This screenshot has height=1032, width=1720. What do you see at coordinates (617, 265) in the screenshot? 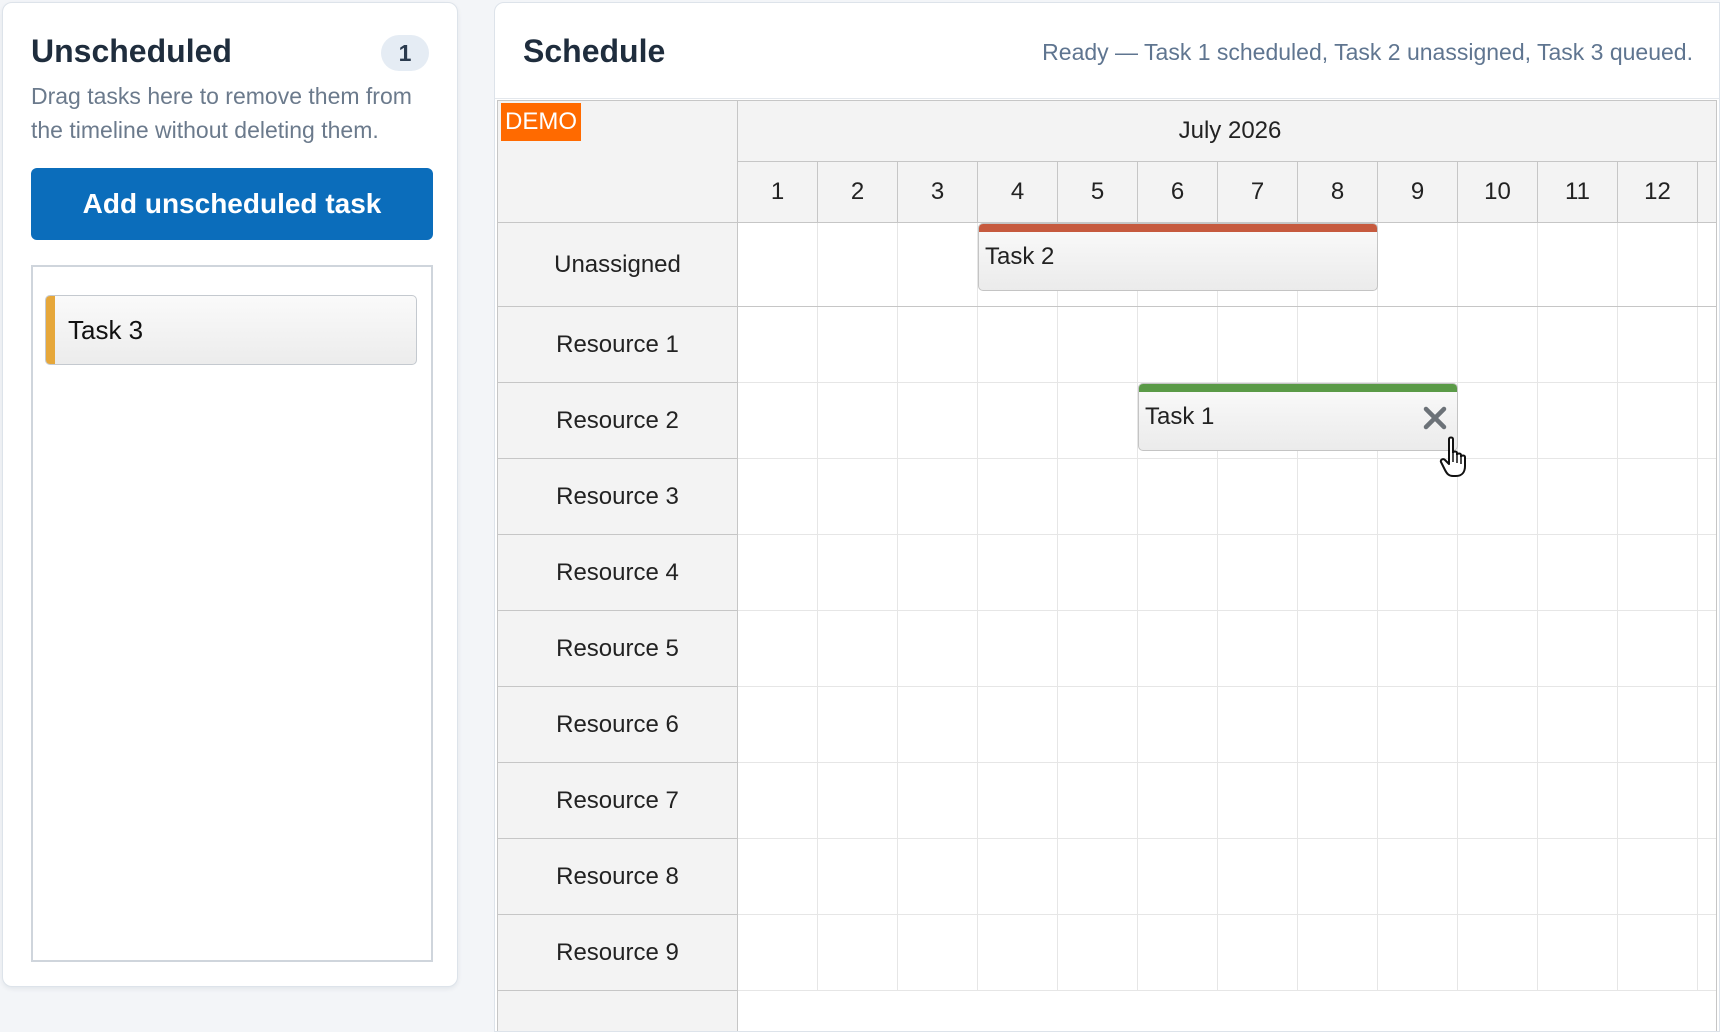
I see `resource-row-label: Unassigned` at bounding box center [617, 265].